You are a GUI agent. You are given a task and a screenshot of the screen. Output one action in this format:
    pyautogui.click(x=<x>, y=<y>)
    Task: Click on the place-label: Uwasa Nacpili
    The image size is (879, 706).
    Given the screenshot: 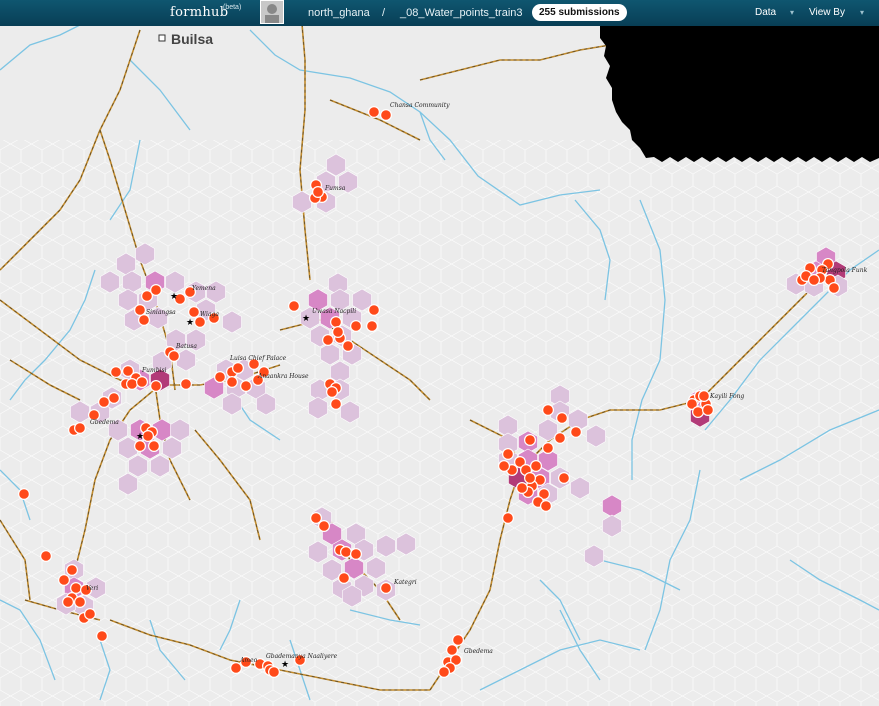 What is the action you would take?
    pyautogui.click(x=334, y=311)
    